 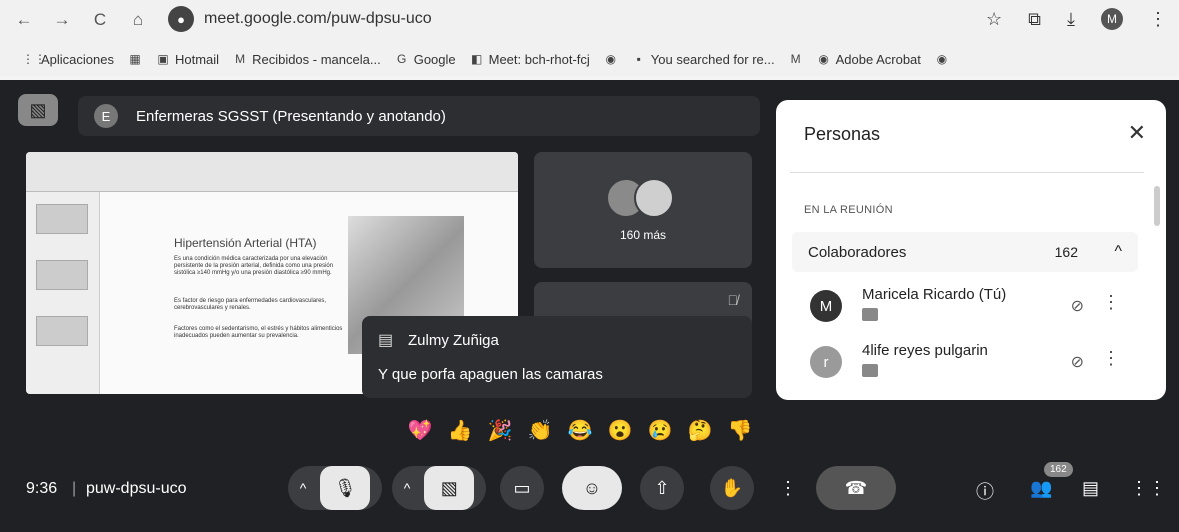 I want to click on participant-count-badge: 162, so click(x=1058, y=469).